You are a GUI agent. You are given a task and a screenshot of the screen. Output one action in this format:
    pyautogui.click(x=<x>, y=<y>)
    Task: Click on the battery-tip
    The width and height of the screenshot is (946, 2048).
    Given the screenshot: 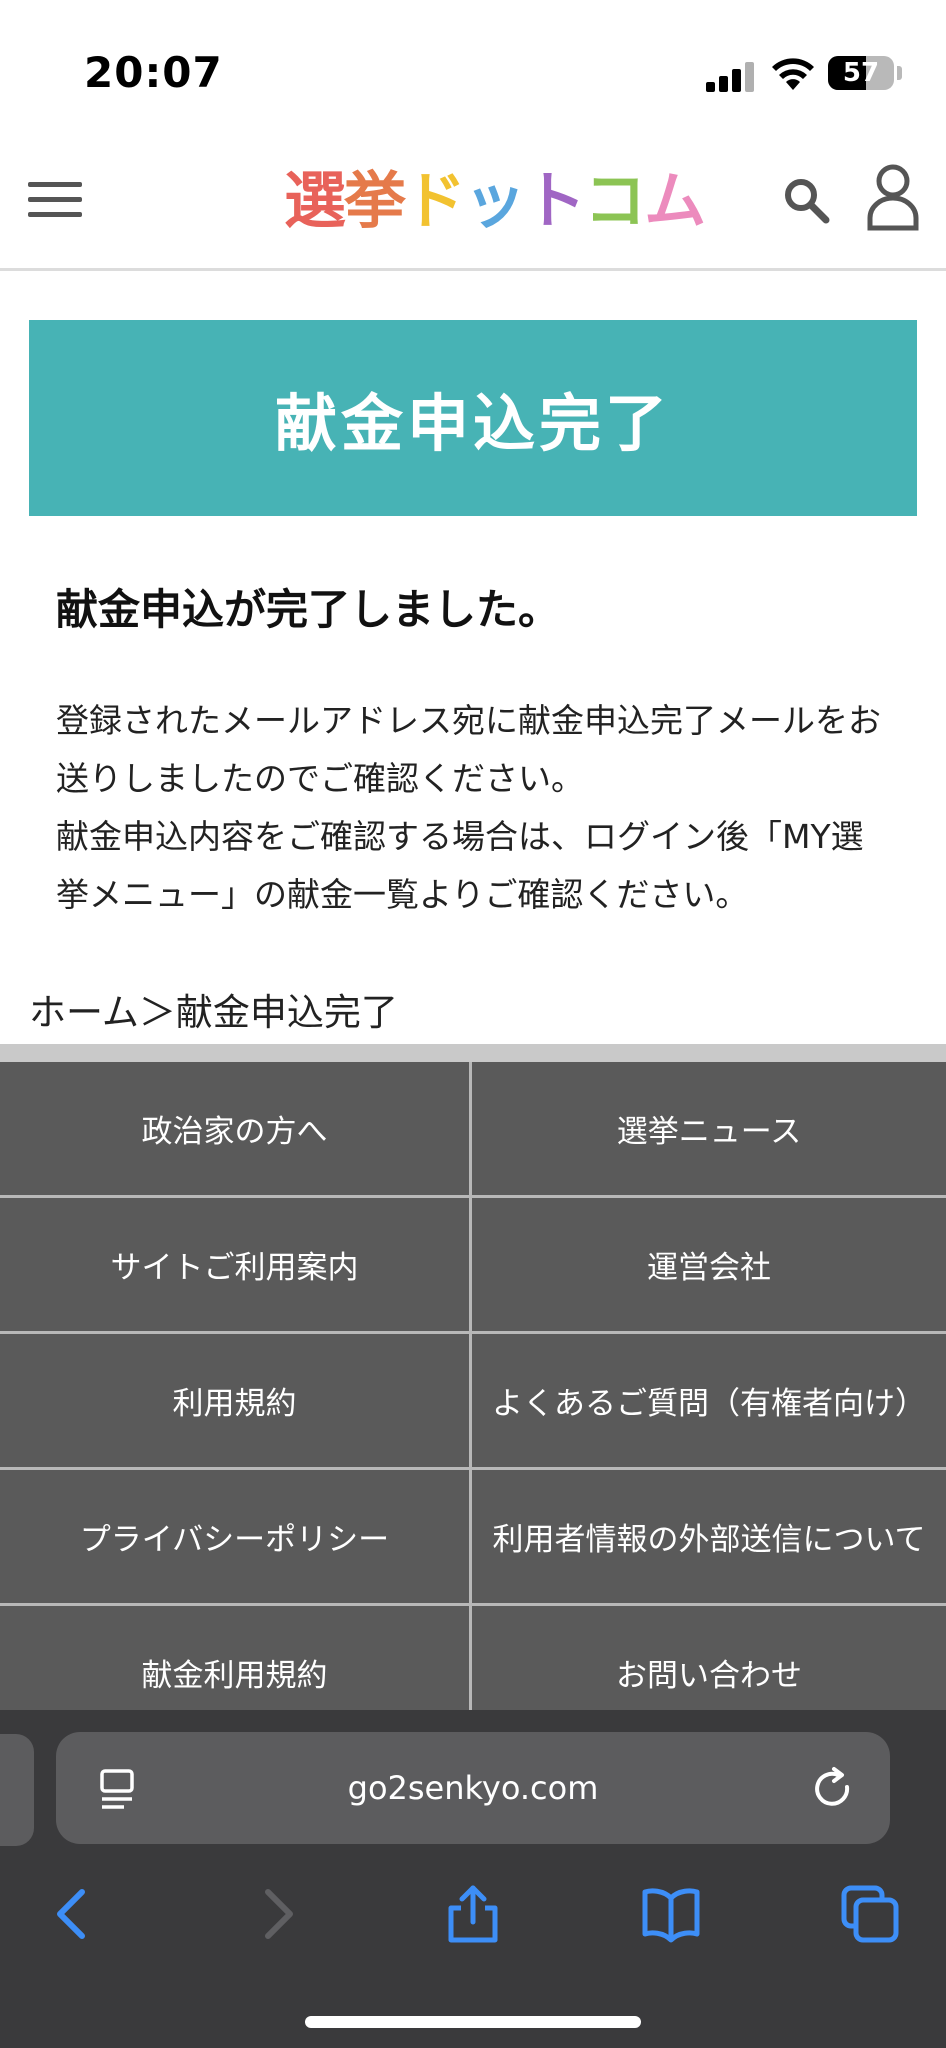 What is the action you would take?
    pyautogui.click(x=899, y=73)
    